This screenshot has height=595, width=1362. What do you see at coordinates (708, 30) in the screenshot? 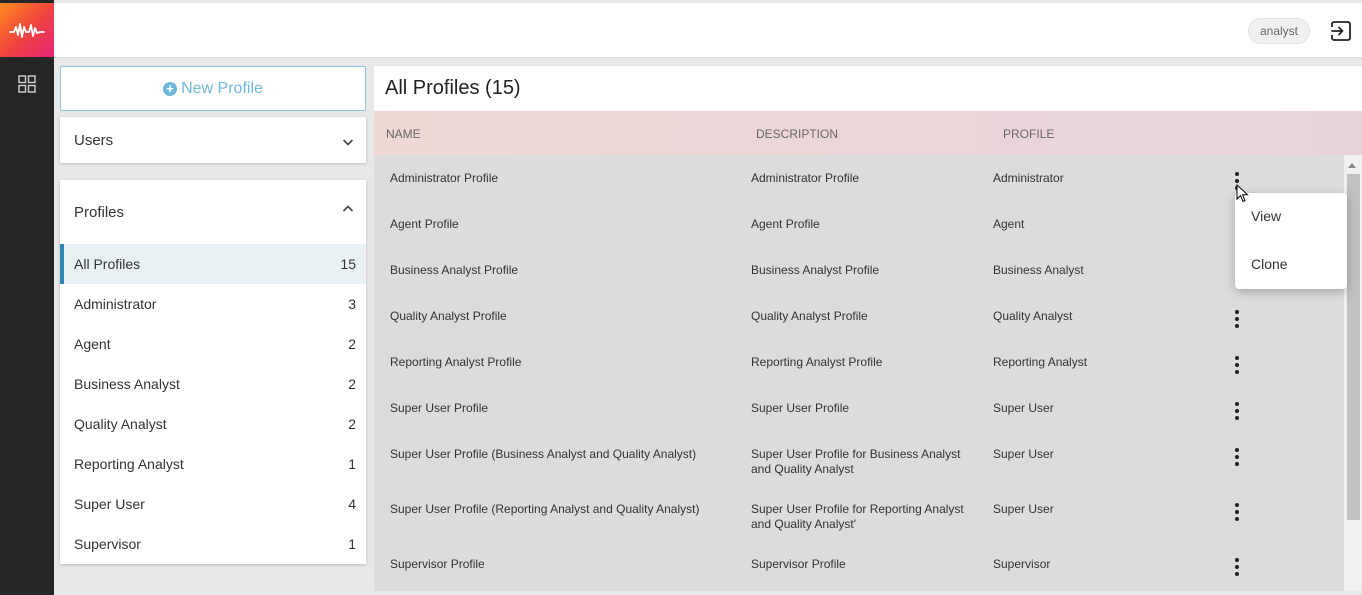
I see `top-bar: analyst` at bounding box center [708, 30].